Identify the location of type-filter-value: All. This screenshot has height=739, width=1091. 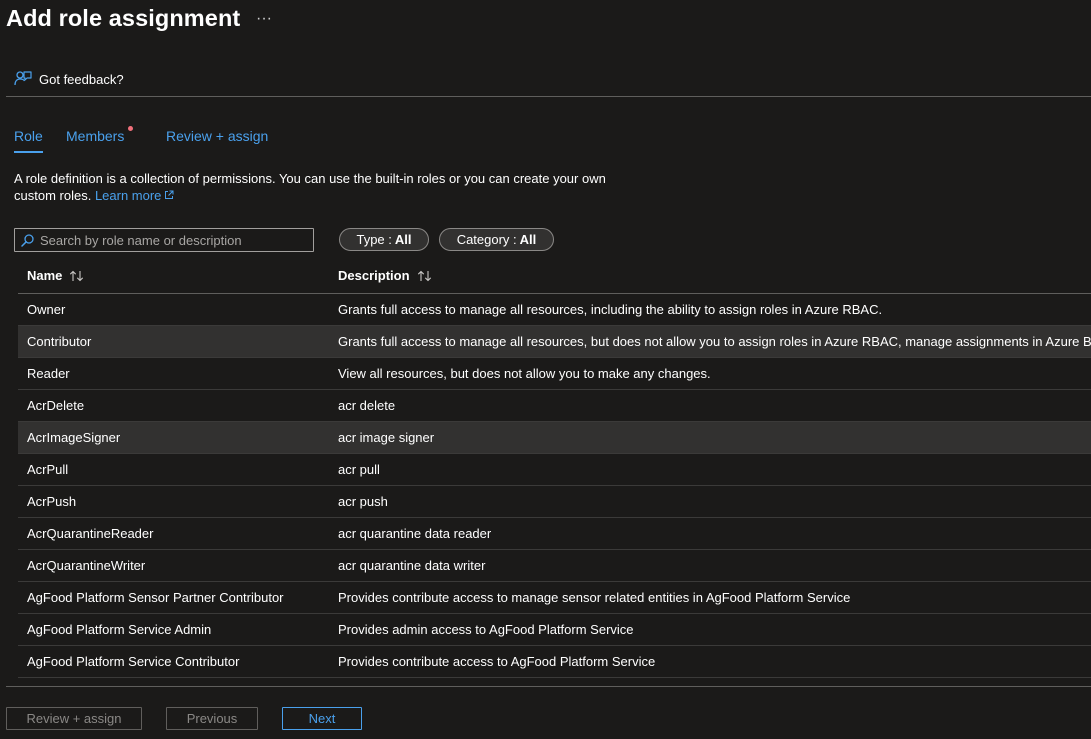
(403, 239).